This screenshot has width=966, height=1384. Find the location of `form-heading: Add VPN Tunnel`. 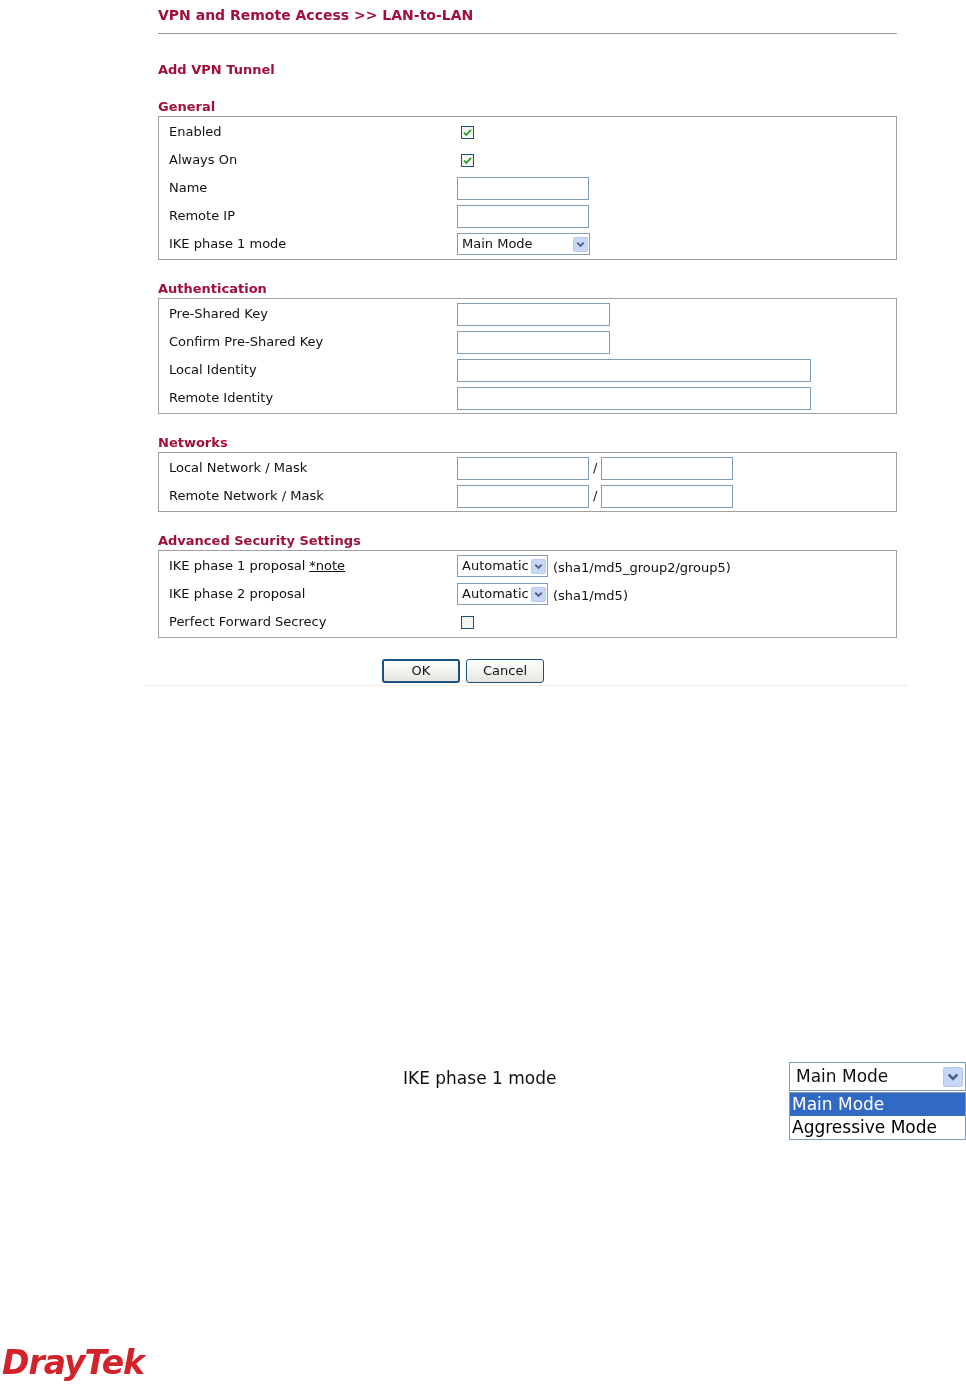

form-heading: Add VPN Tunnel is located at coordinates (217, 70).